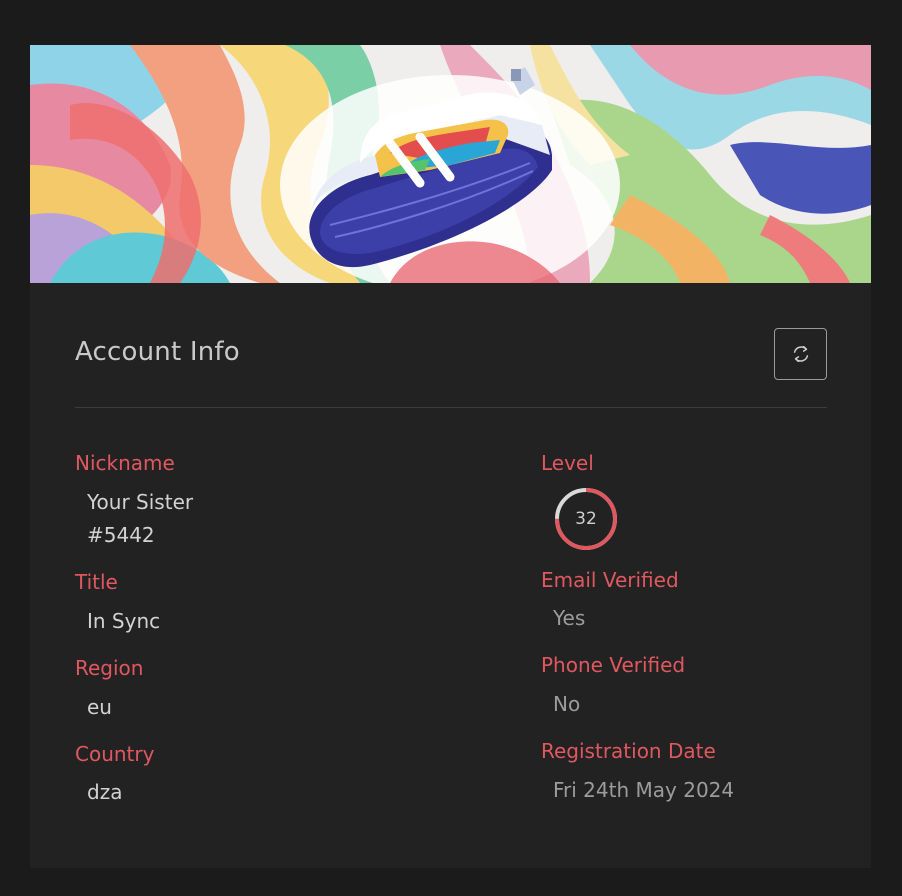  I want to click on panel-title: Account Info, so click(157, 352).